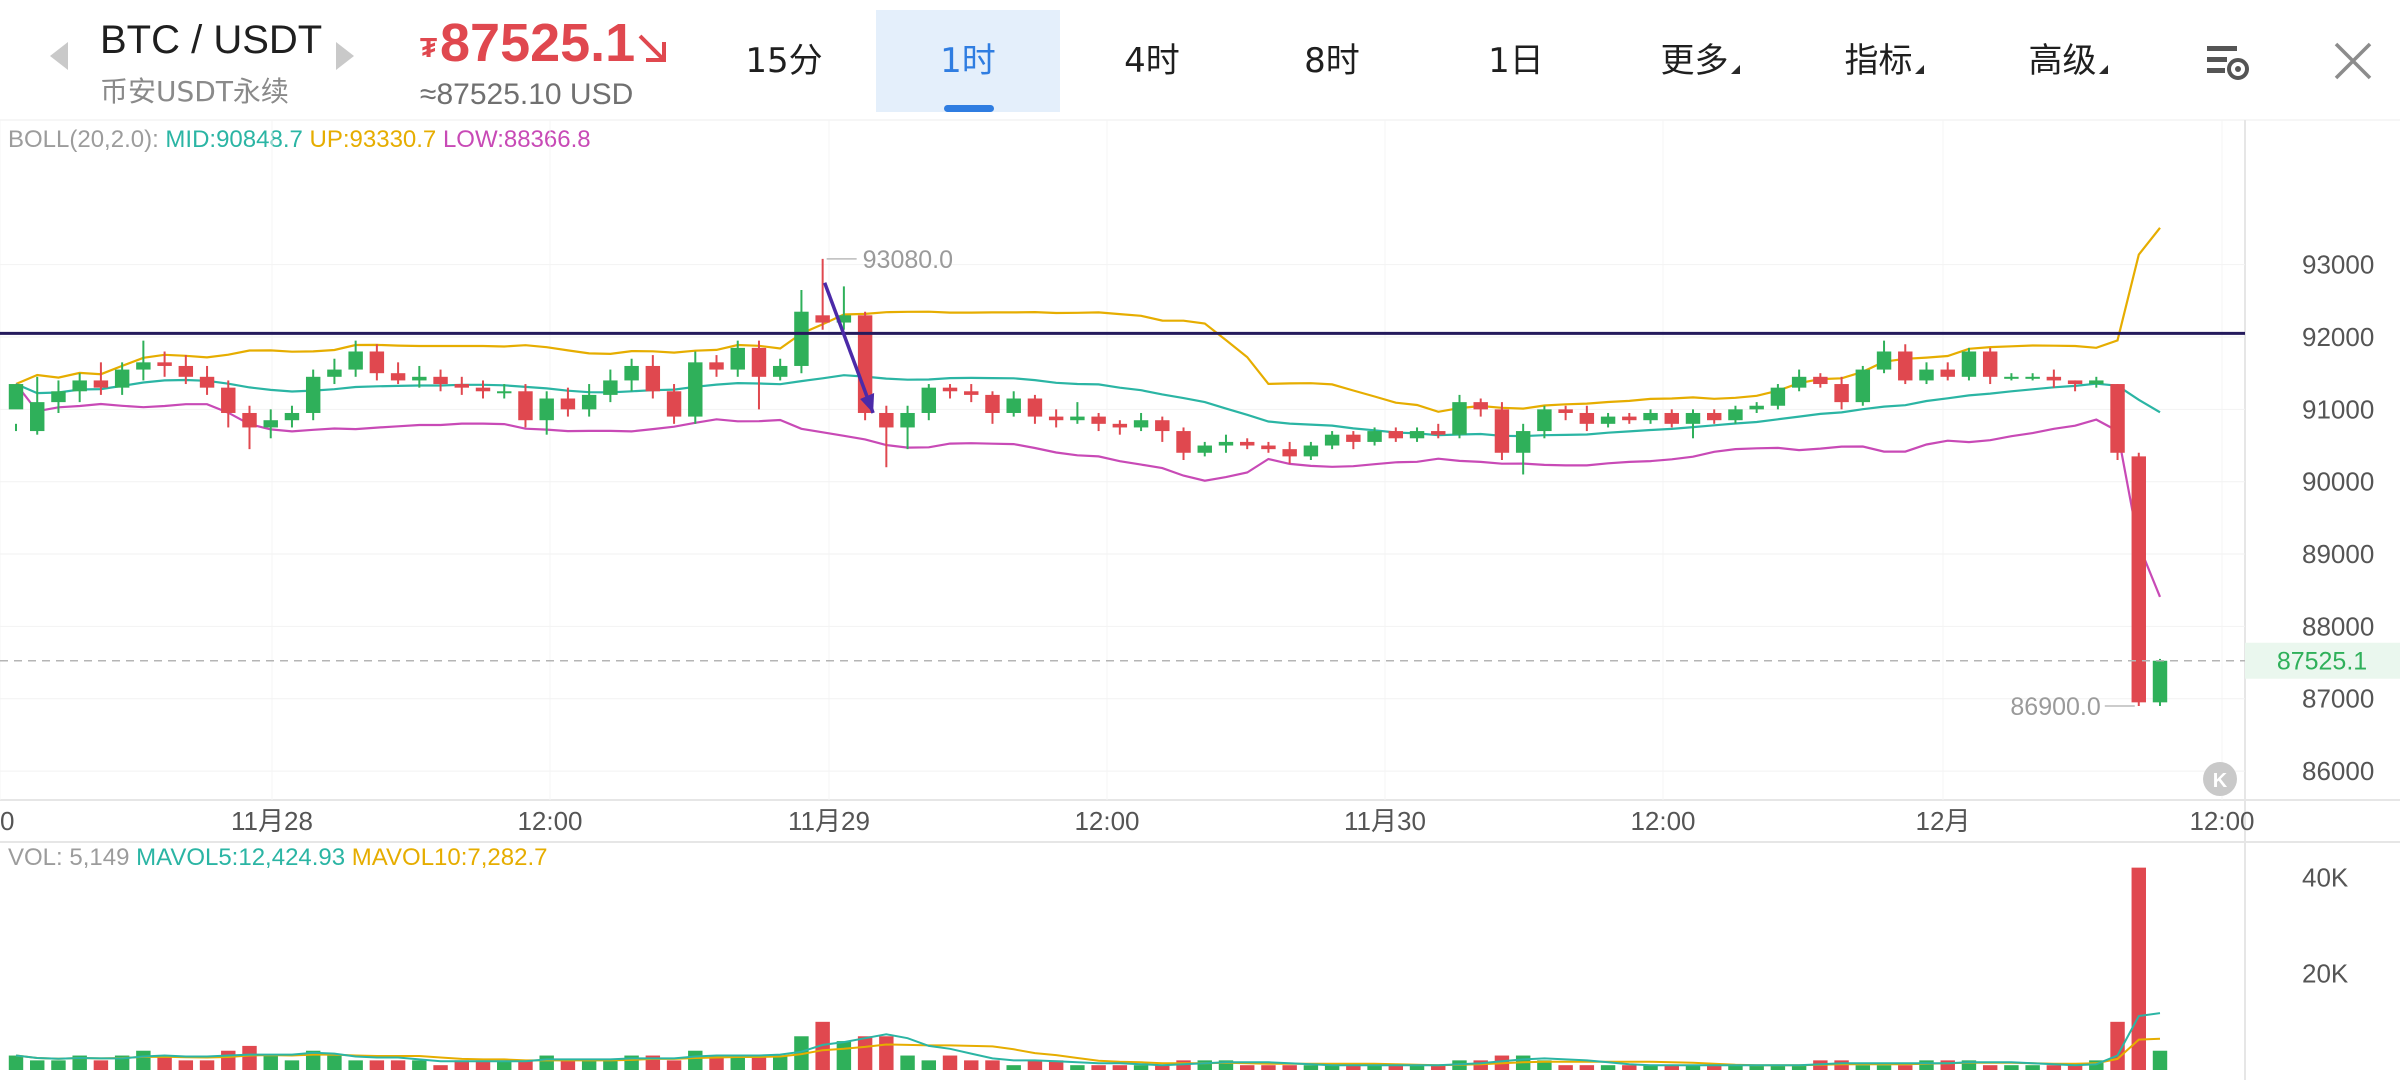 The width and height of the screenshot is (2400, 1080). What do you see at coordinates (2338, 626) in the screenshot?
I see `price-tick-label: 88000` at bounding box center [2338, 626].